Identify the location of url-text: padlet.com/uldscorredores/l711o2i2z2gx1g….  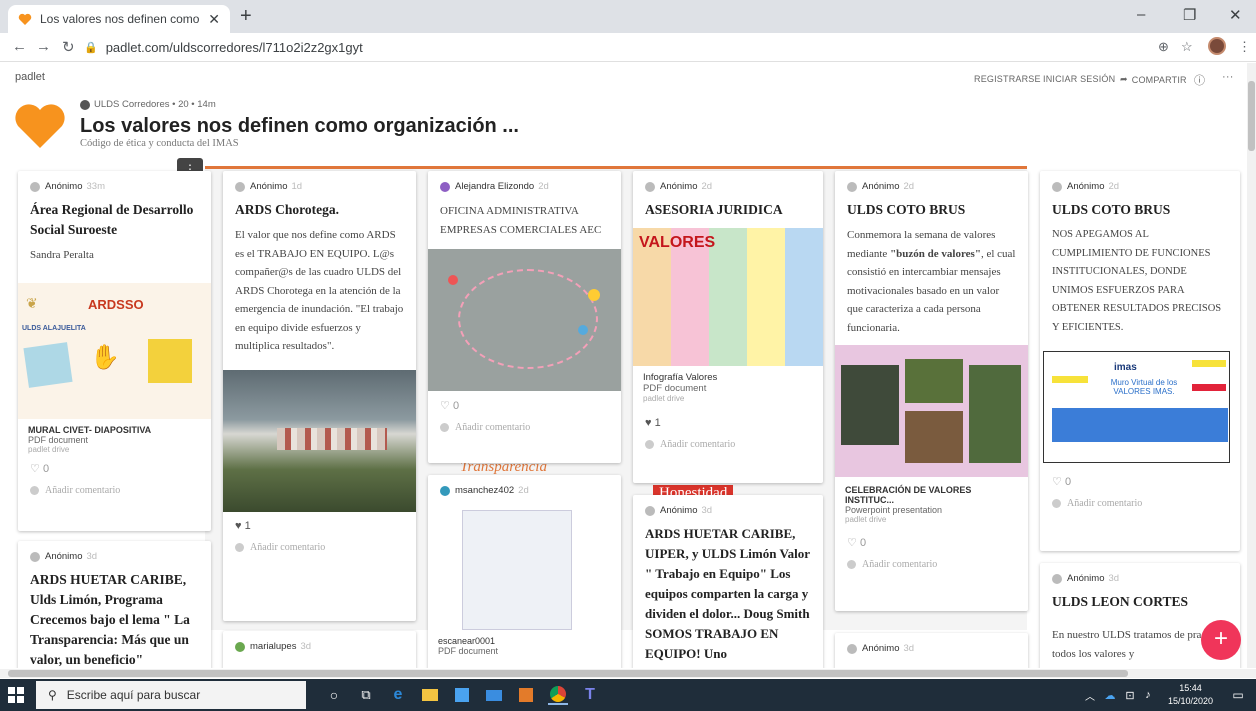
(234, 47).